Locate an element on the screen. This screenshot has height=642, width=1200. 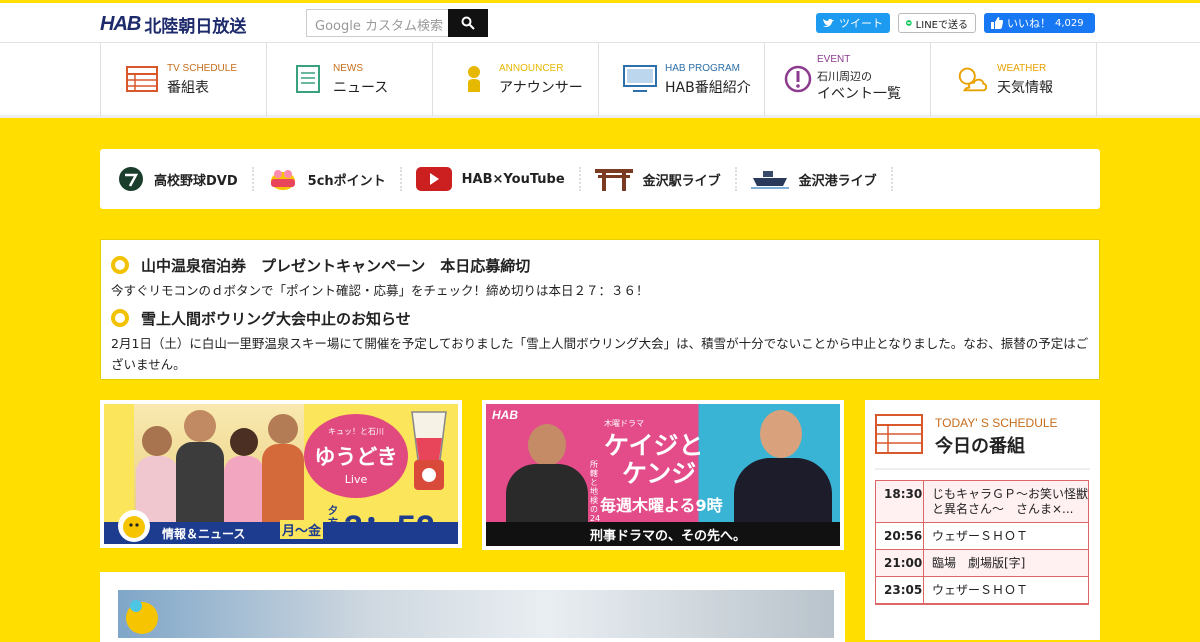
quick-link-label: 金沢港ライブ is located at coordinates (837, 181).